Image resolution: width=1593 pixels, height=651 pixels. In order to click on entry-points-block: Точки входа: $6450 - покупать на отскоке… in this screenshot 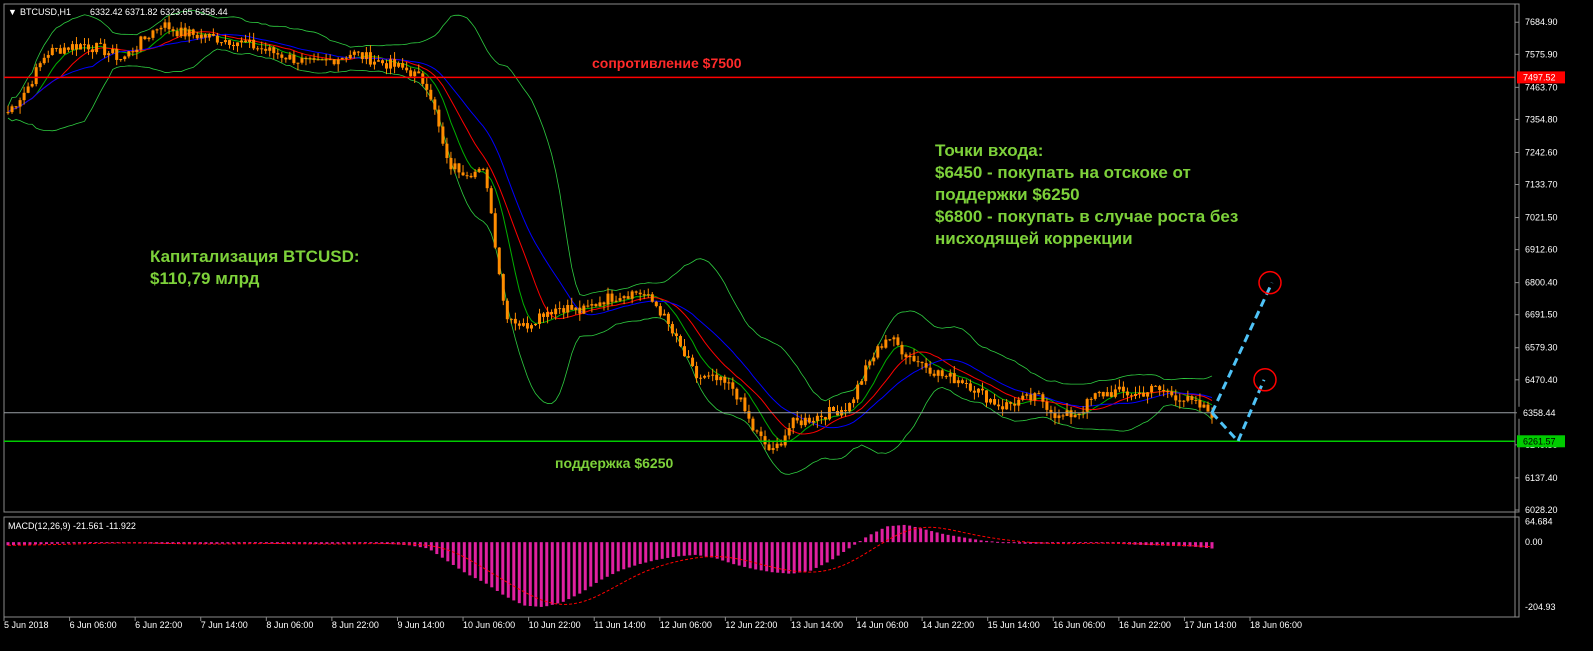, I will do `click(1086, 195)`.